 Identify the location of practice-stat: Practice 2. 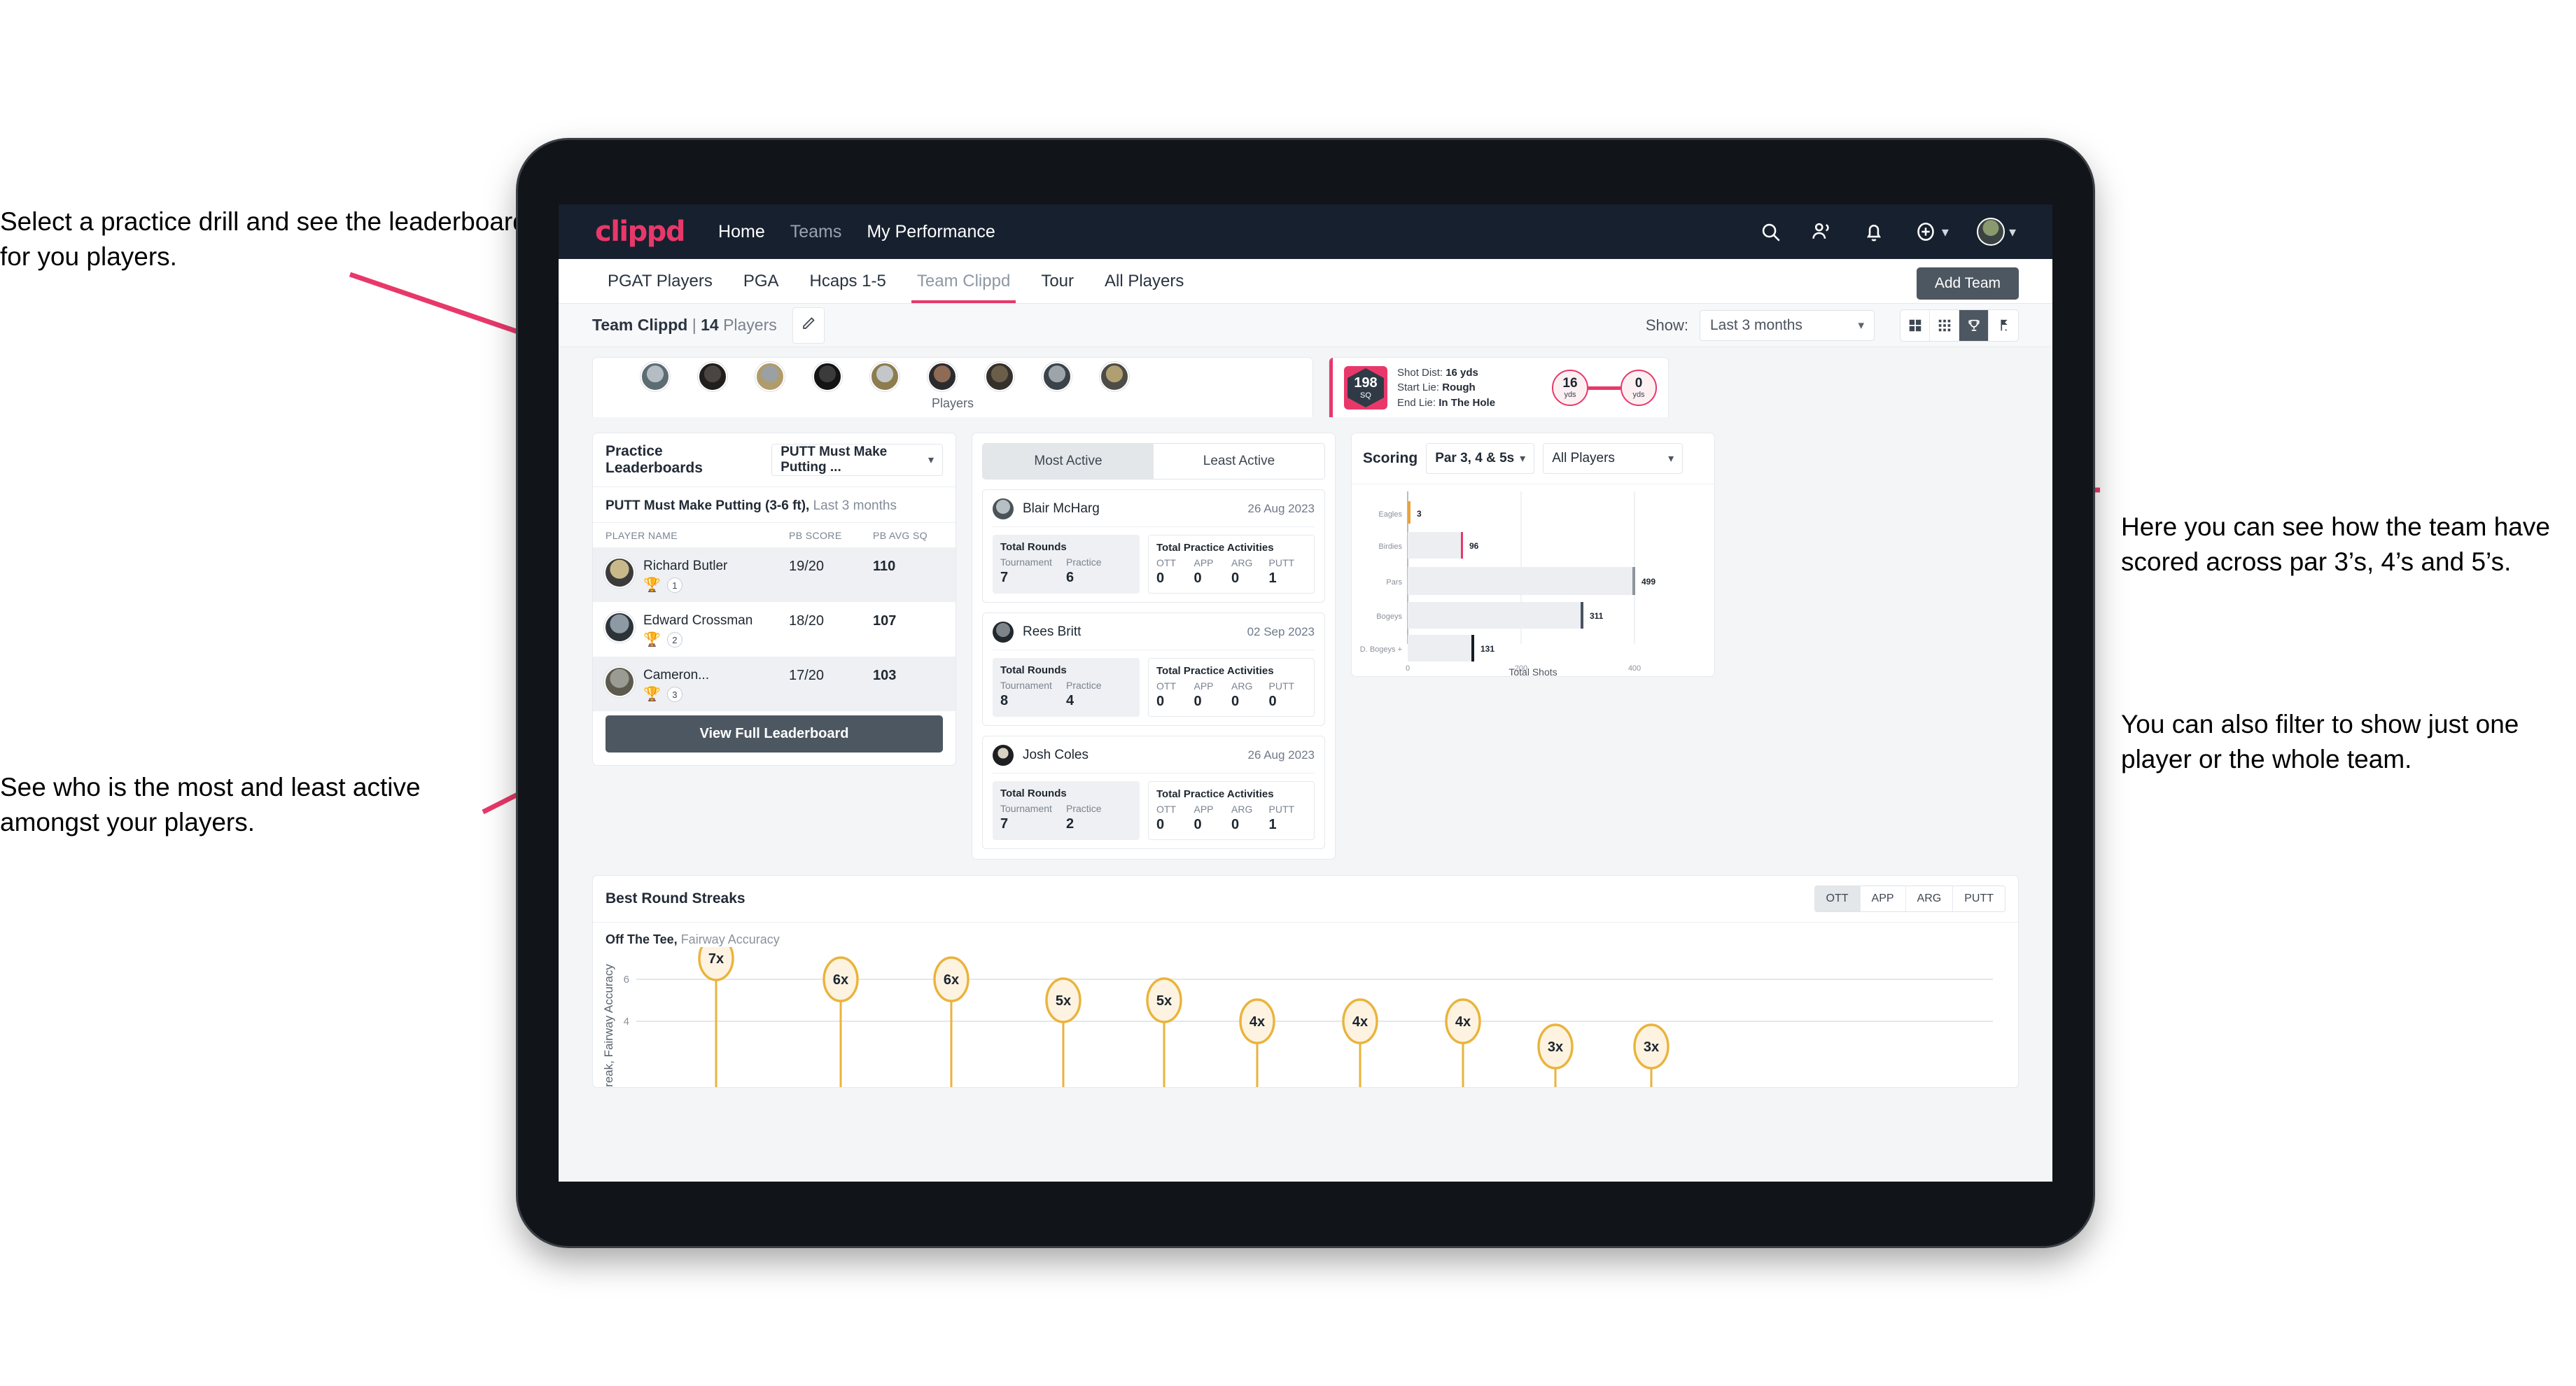
(1099, 817).